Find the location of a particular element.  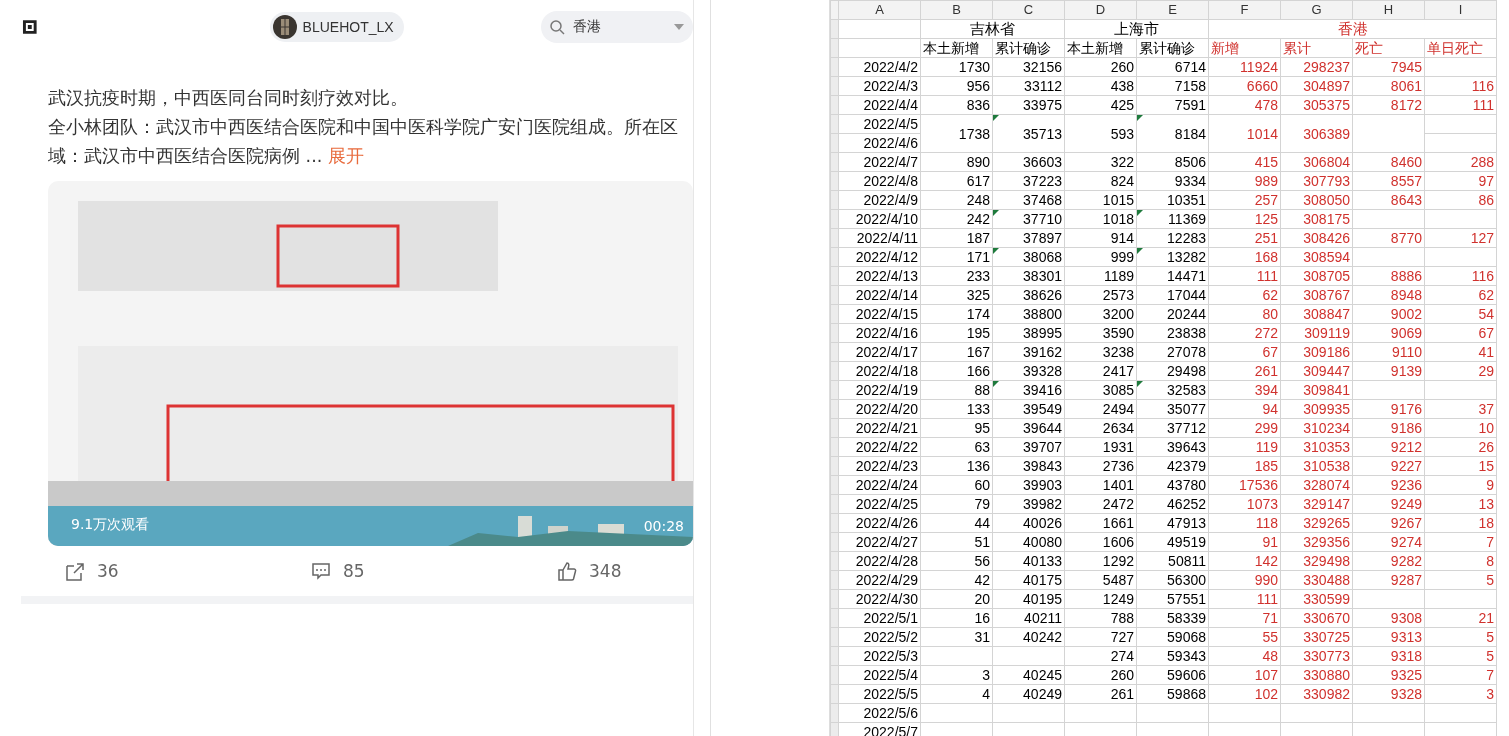

table-cell: 329356 is located at coordinates (1316, 542).